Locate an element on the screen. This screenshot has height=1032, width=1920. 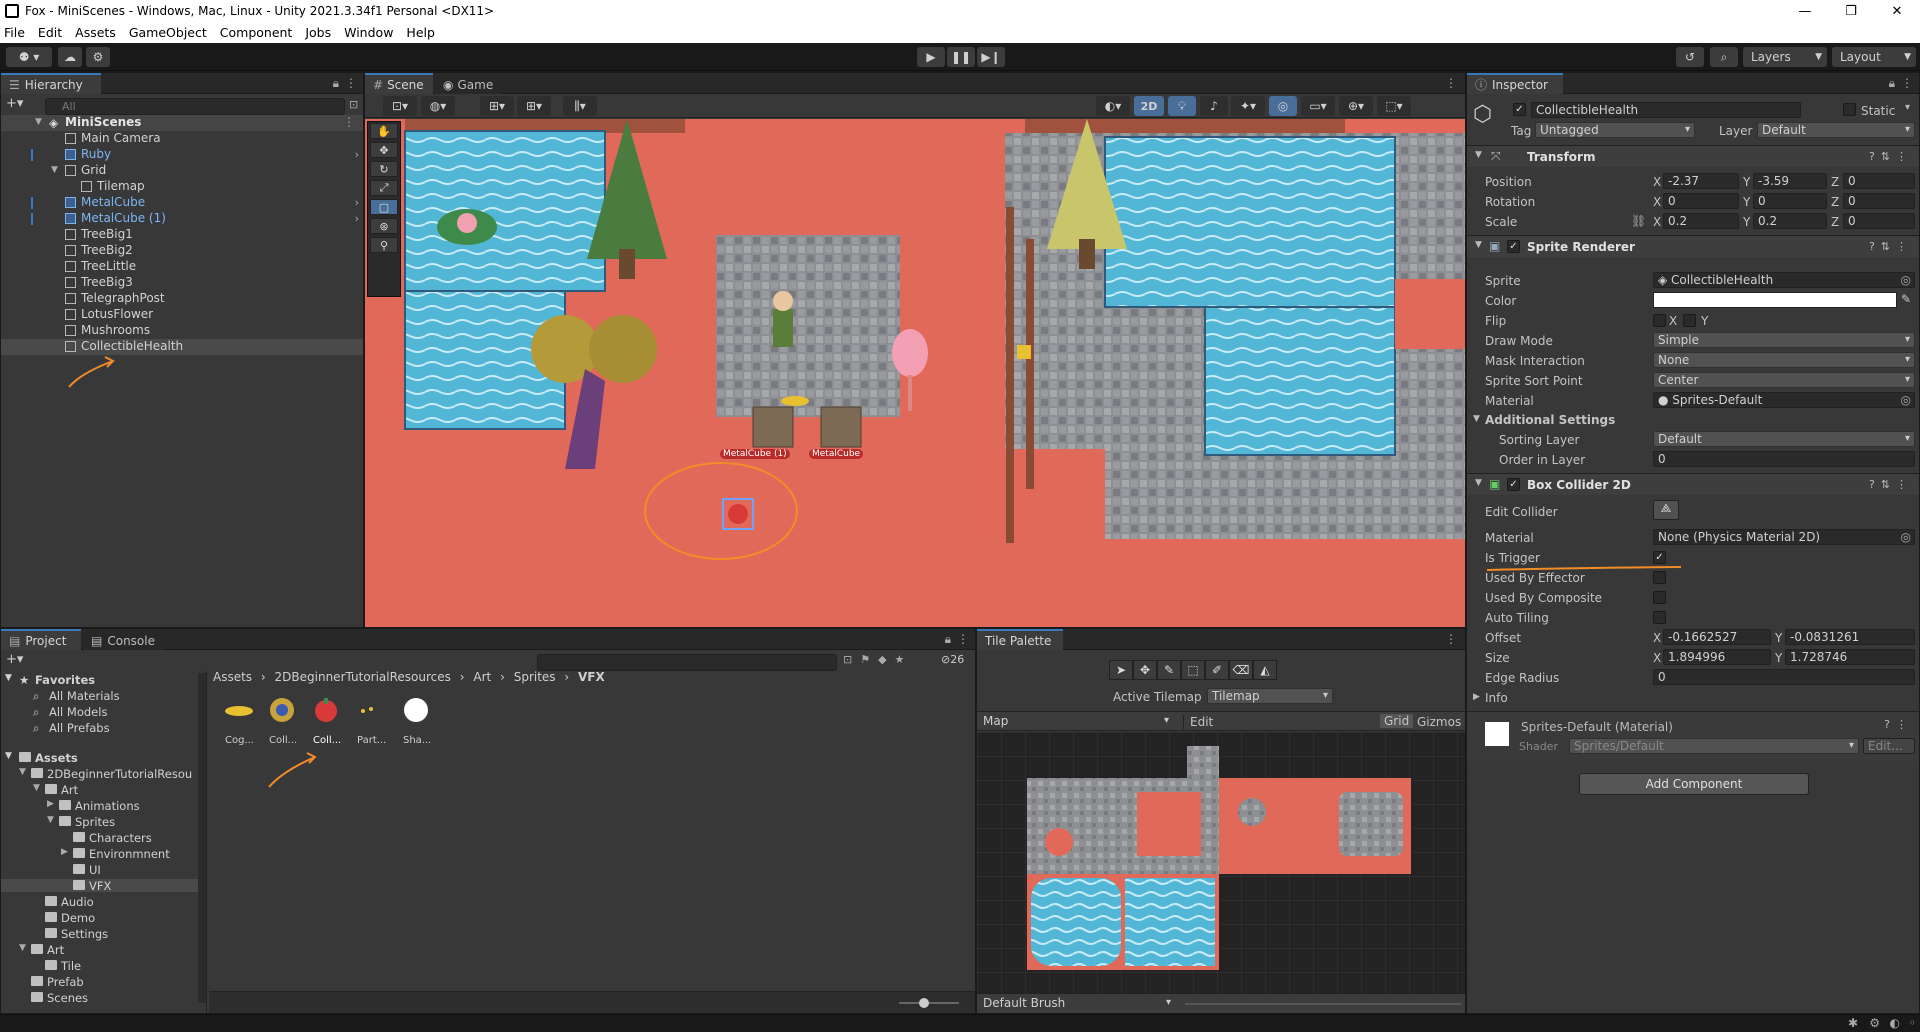
mode-2d-toggle: 2D is located at coordinates (1149, 106).